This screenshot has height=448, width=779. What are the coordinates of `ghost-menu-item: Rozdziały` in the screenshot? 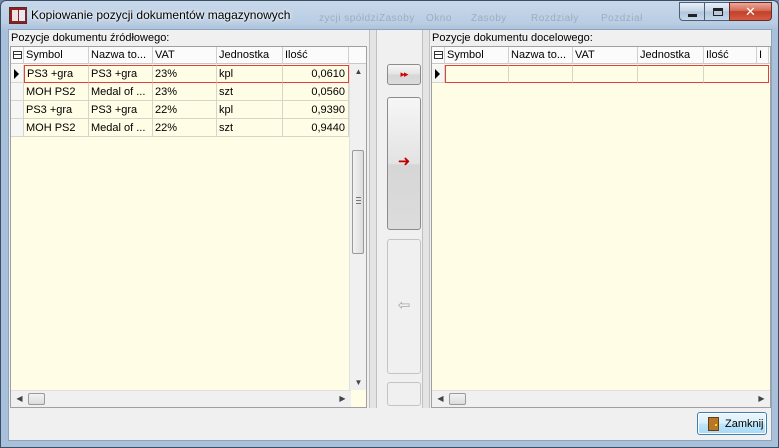 It's located at (555, 18).